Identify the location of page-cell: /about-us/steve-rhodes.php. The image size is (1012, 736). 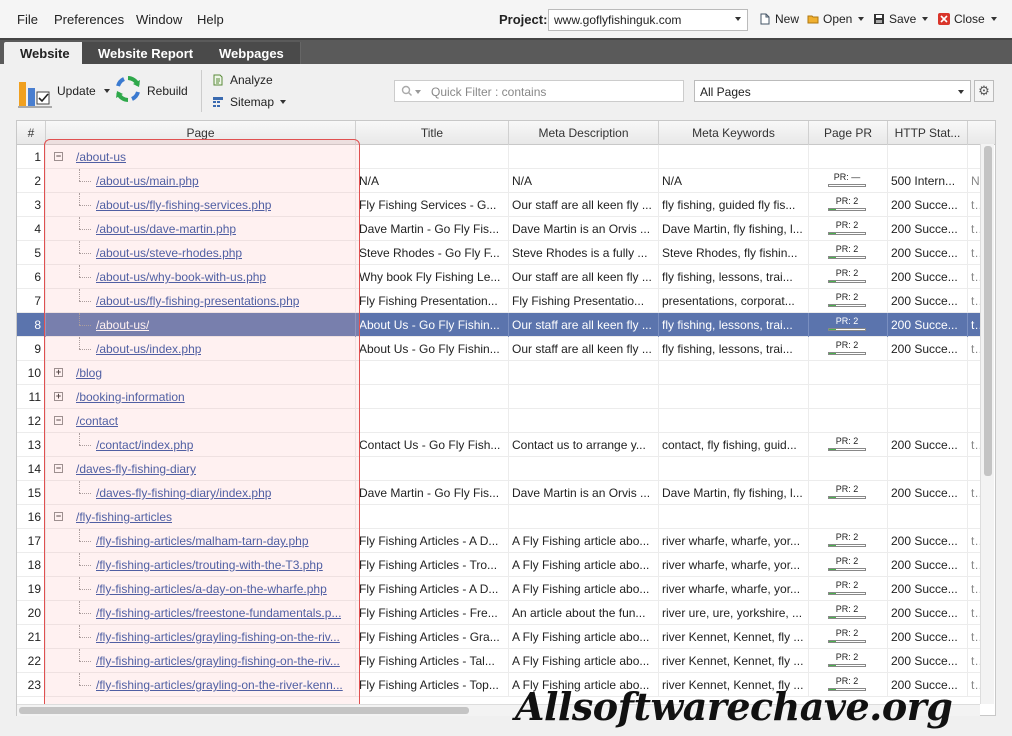
(201, 253).